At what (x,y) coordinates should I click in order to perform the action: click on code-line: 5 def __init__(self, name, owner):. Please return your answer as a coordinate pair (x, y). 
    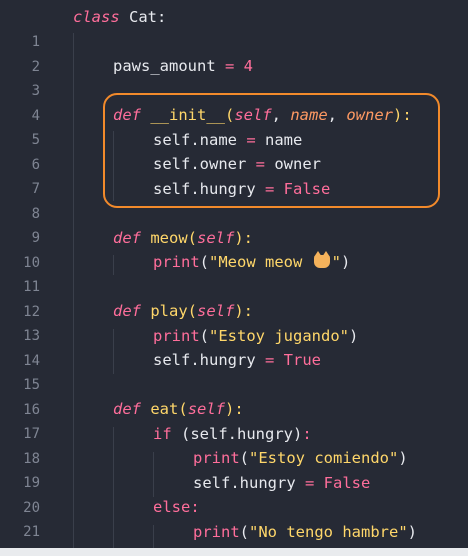
    Looking at the image, I should click on (234, 125).